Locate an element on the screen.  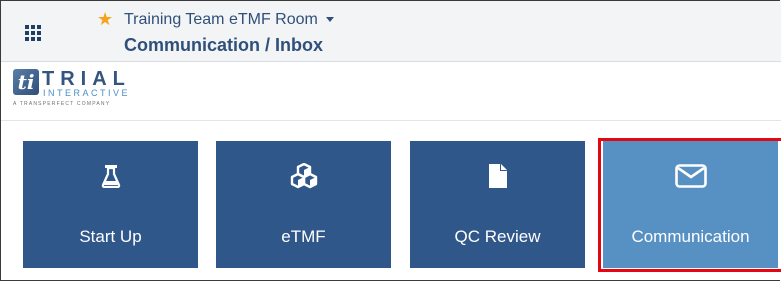
app-grid-icon is located at coordinates (33, 33).